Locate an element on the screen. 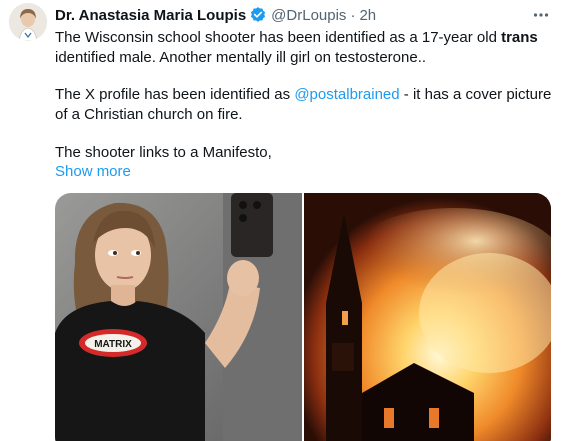 This screenshot has height=441, width=568. post-text-line-4: of a Christian church on fire. is located at coordinates (149, 114).